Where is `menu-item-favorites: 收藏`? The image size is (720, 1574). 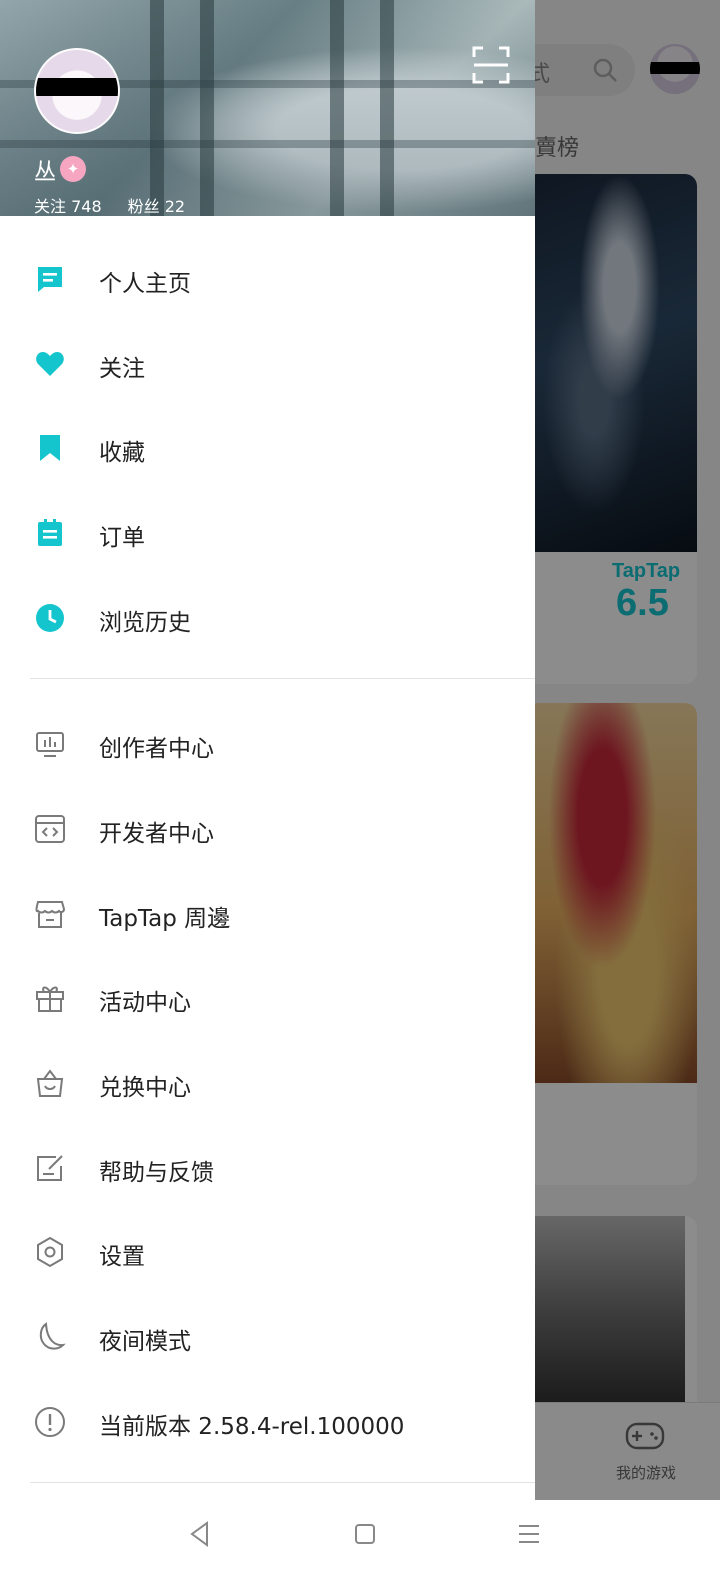 menu-item-favorites: 收藏 is located at coordinates (267, 448).